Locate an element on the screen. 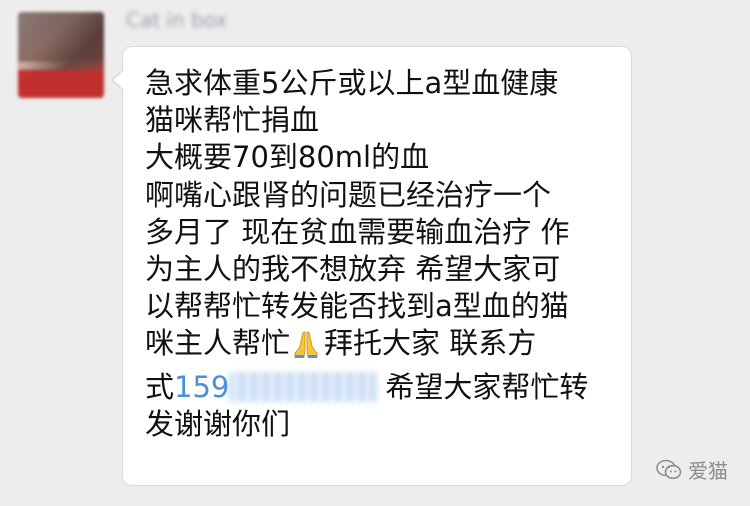 This screenshot has width=750, height=506. watermark: 爱猫 is located at coordinates (692, 469).